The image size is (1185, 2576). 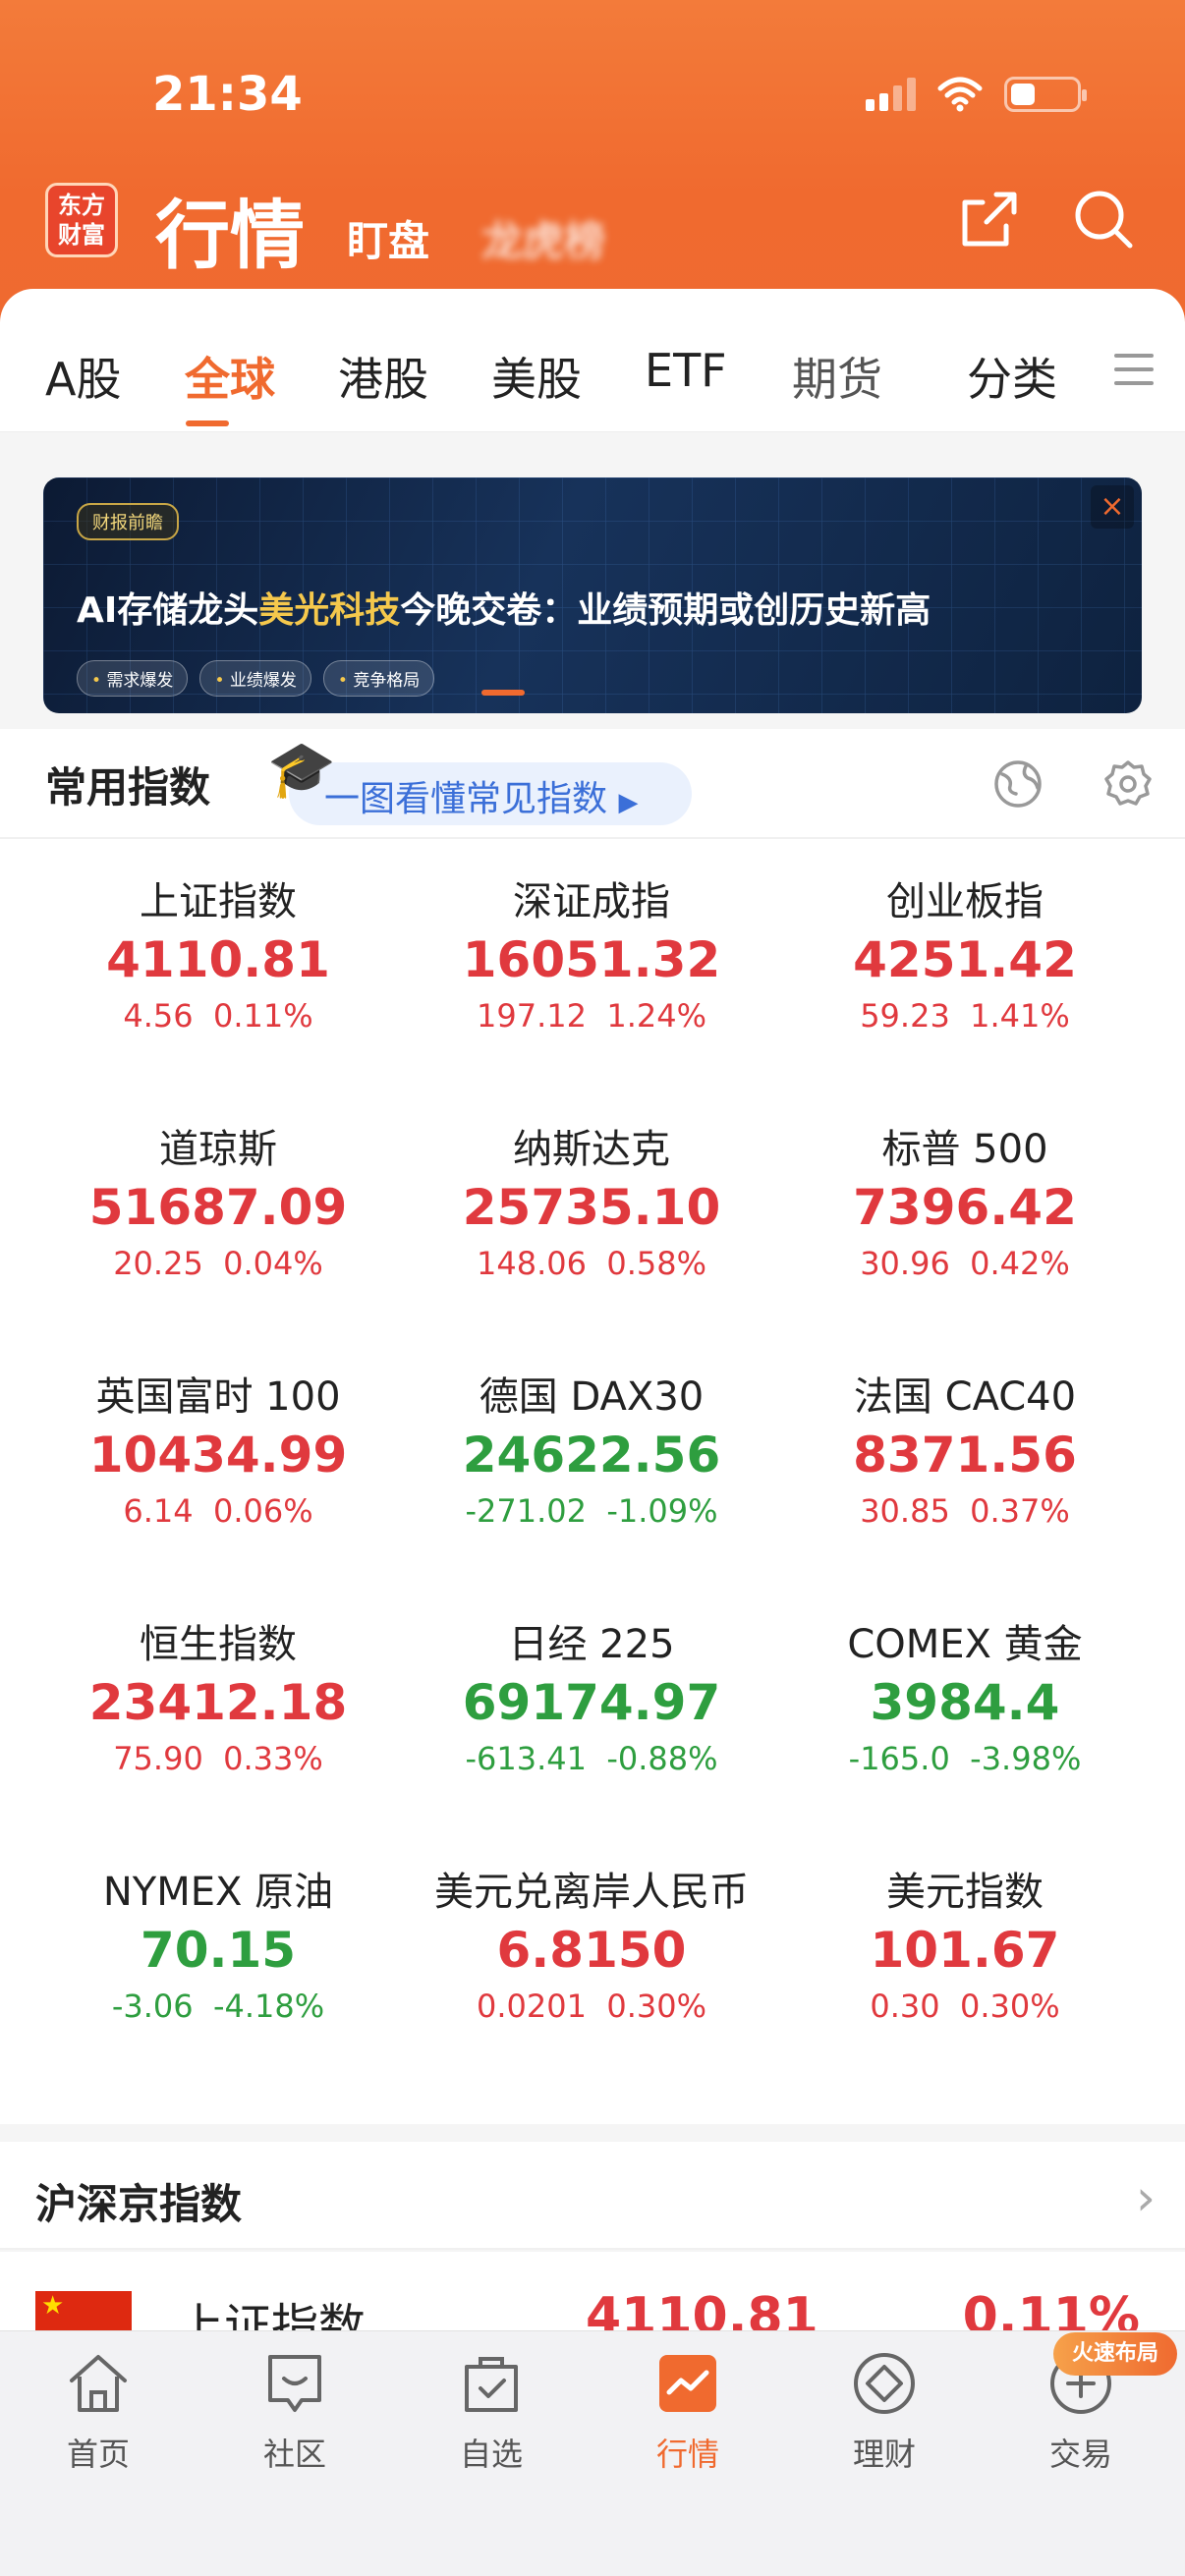 I want to click on market-chart-icon, so click(x=688, y=2383).